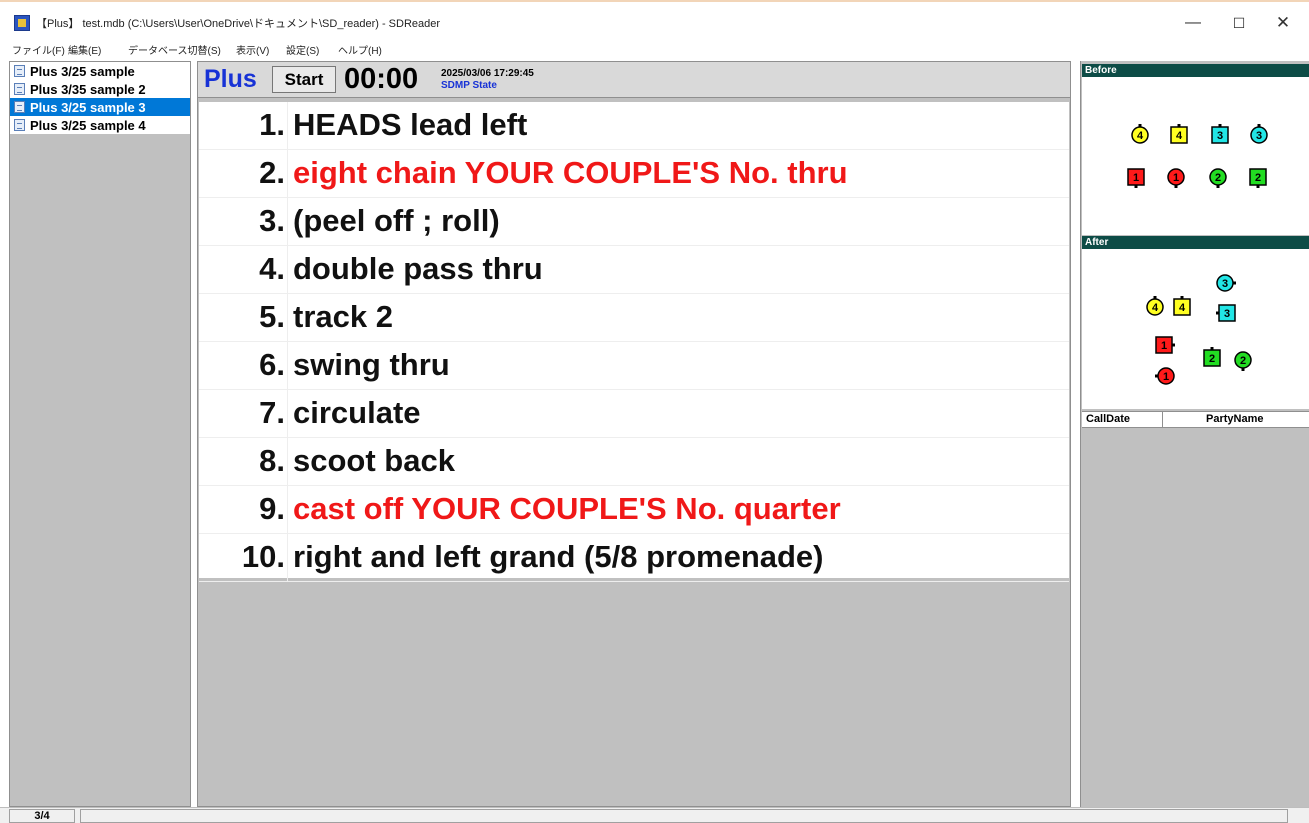 The width and height of the screenshot is (1309, 823). I want to click on sequence-item-selected: Plus 3/25 sample 3, so click(100, 107).